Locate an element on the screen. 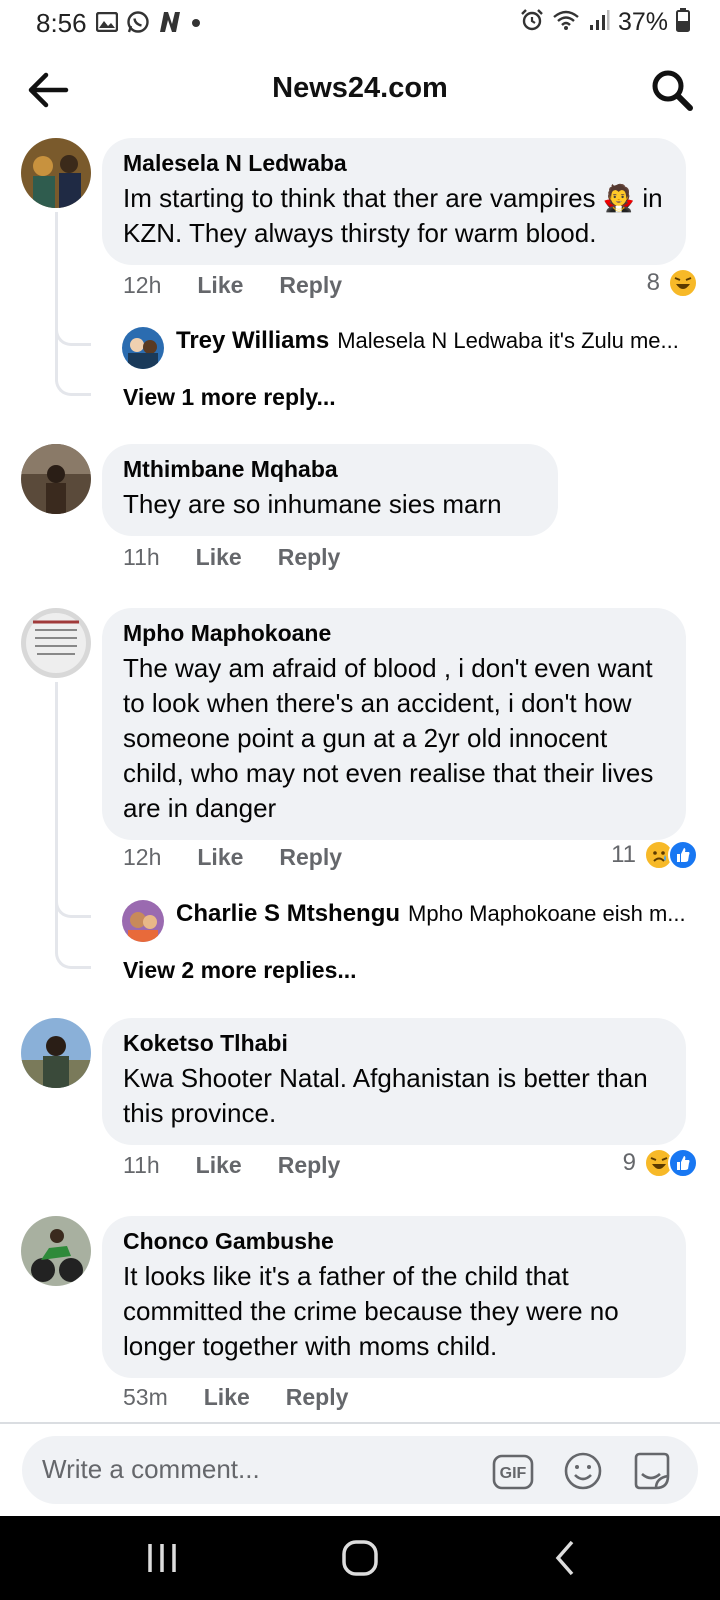 Image resolution: width=720 pixels, height=1600 pixels. gif-button: GIF is located at coordinates (513, 1471).